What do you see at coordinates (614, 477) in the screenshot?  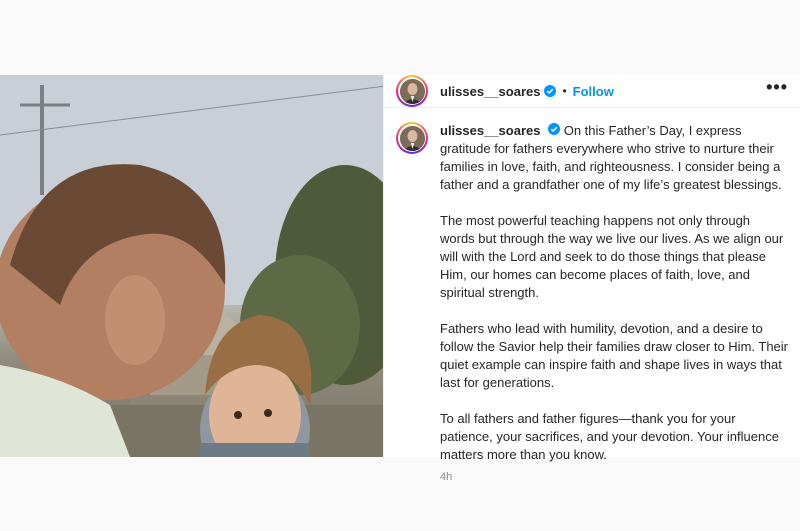 I see `post-timestamp: 4h` at bounding box center [614, 477].